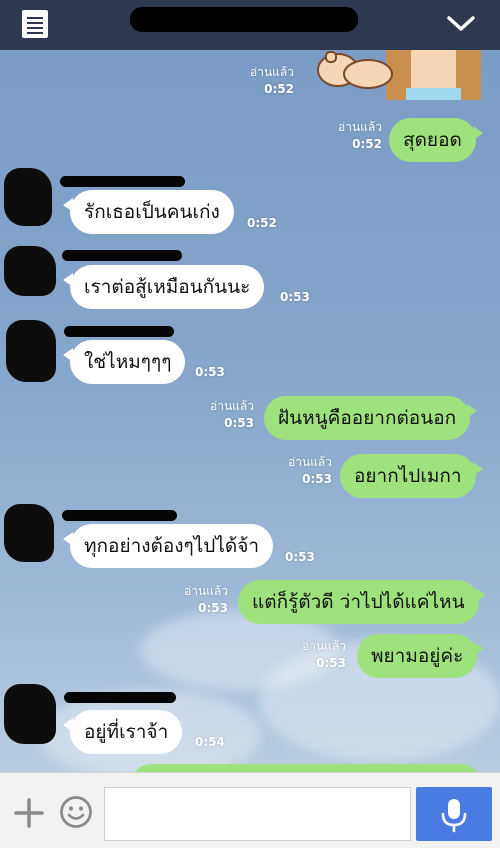  I want to click on message-input, so click(257, 814).